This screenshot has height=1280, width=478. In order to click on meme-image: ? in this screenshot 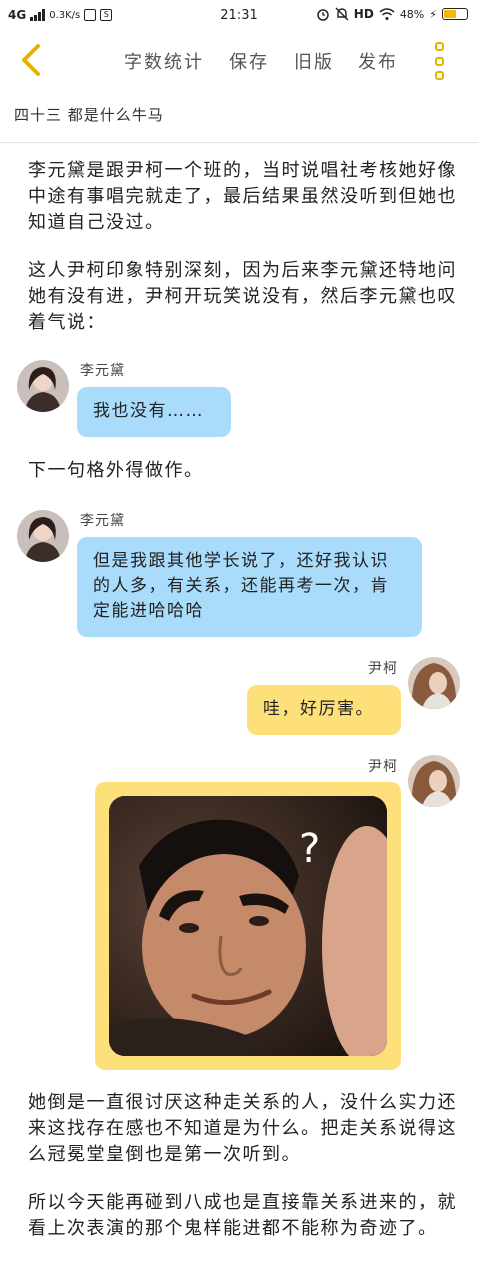, I will do `click(248, 926)`.